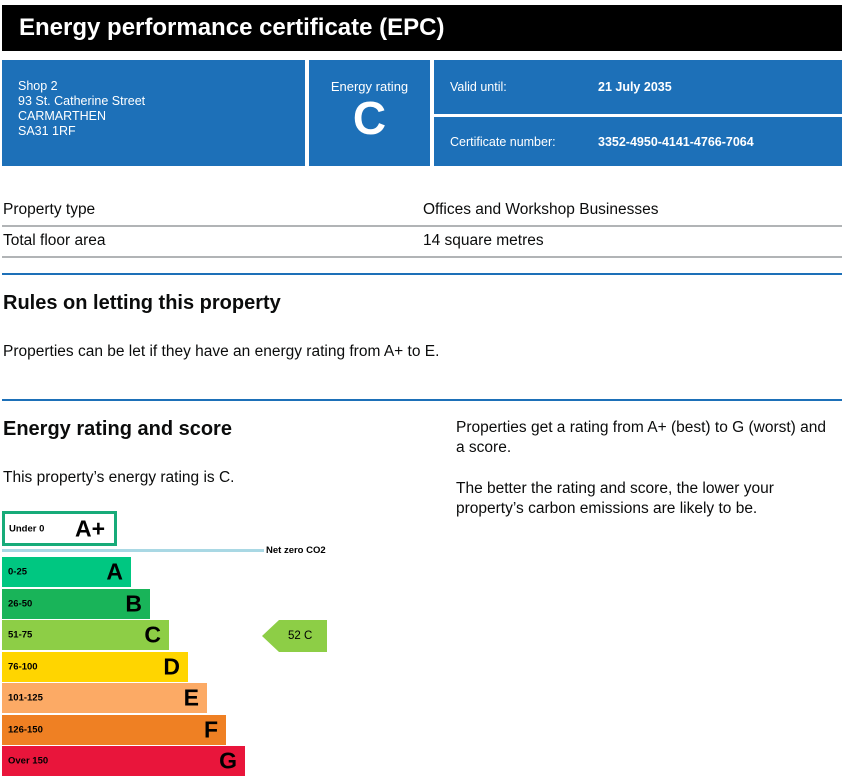 The height and width of the screenshot is (783, 845). What do you see at coordinates (478, 87) in the screenshot?
I see `valid-until-label: Valid until:` at bounding box center [478, 87].